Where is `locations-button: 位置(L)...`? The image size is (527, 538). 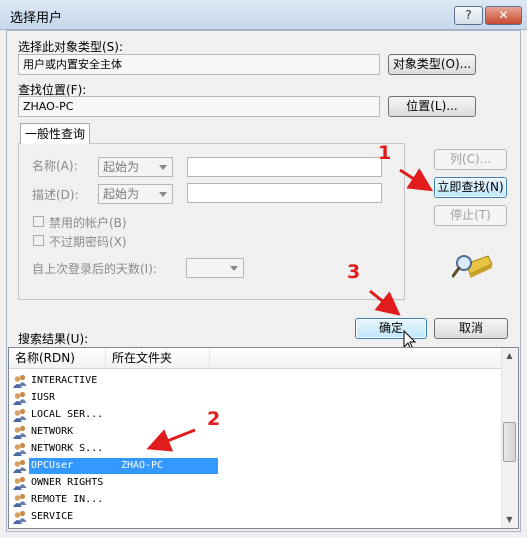 locations-button: 位置(L)... is located at coordinates (432, 106).